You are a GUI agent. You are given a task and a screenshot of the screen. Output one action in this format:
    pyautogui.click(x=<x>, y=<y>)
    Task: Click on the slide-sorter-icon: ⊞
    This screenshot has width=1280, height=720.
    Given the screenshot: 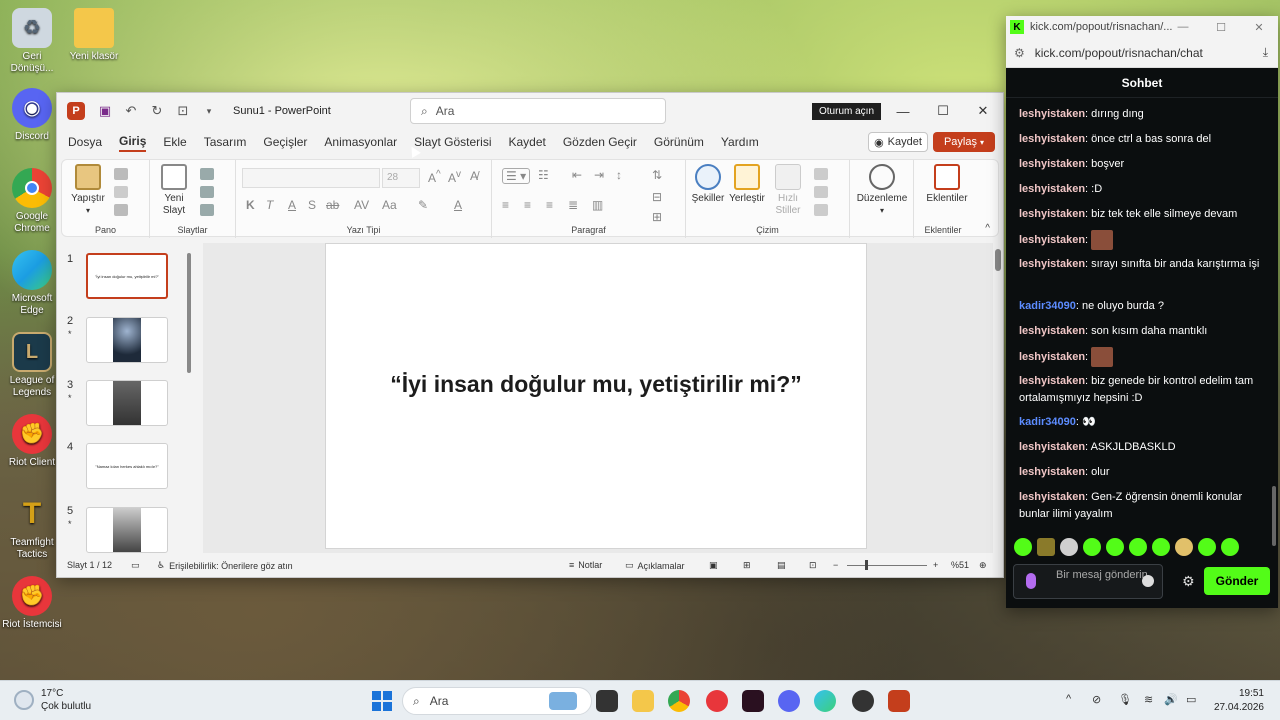 What is the action you would take?
    pyautogui.click(x=747, y=565)
    